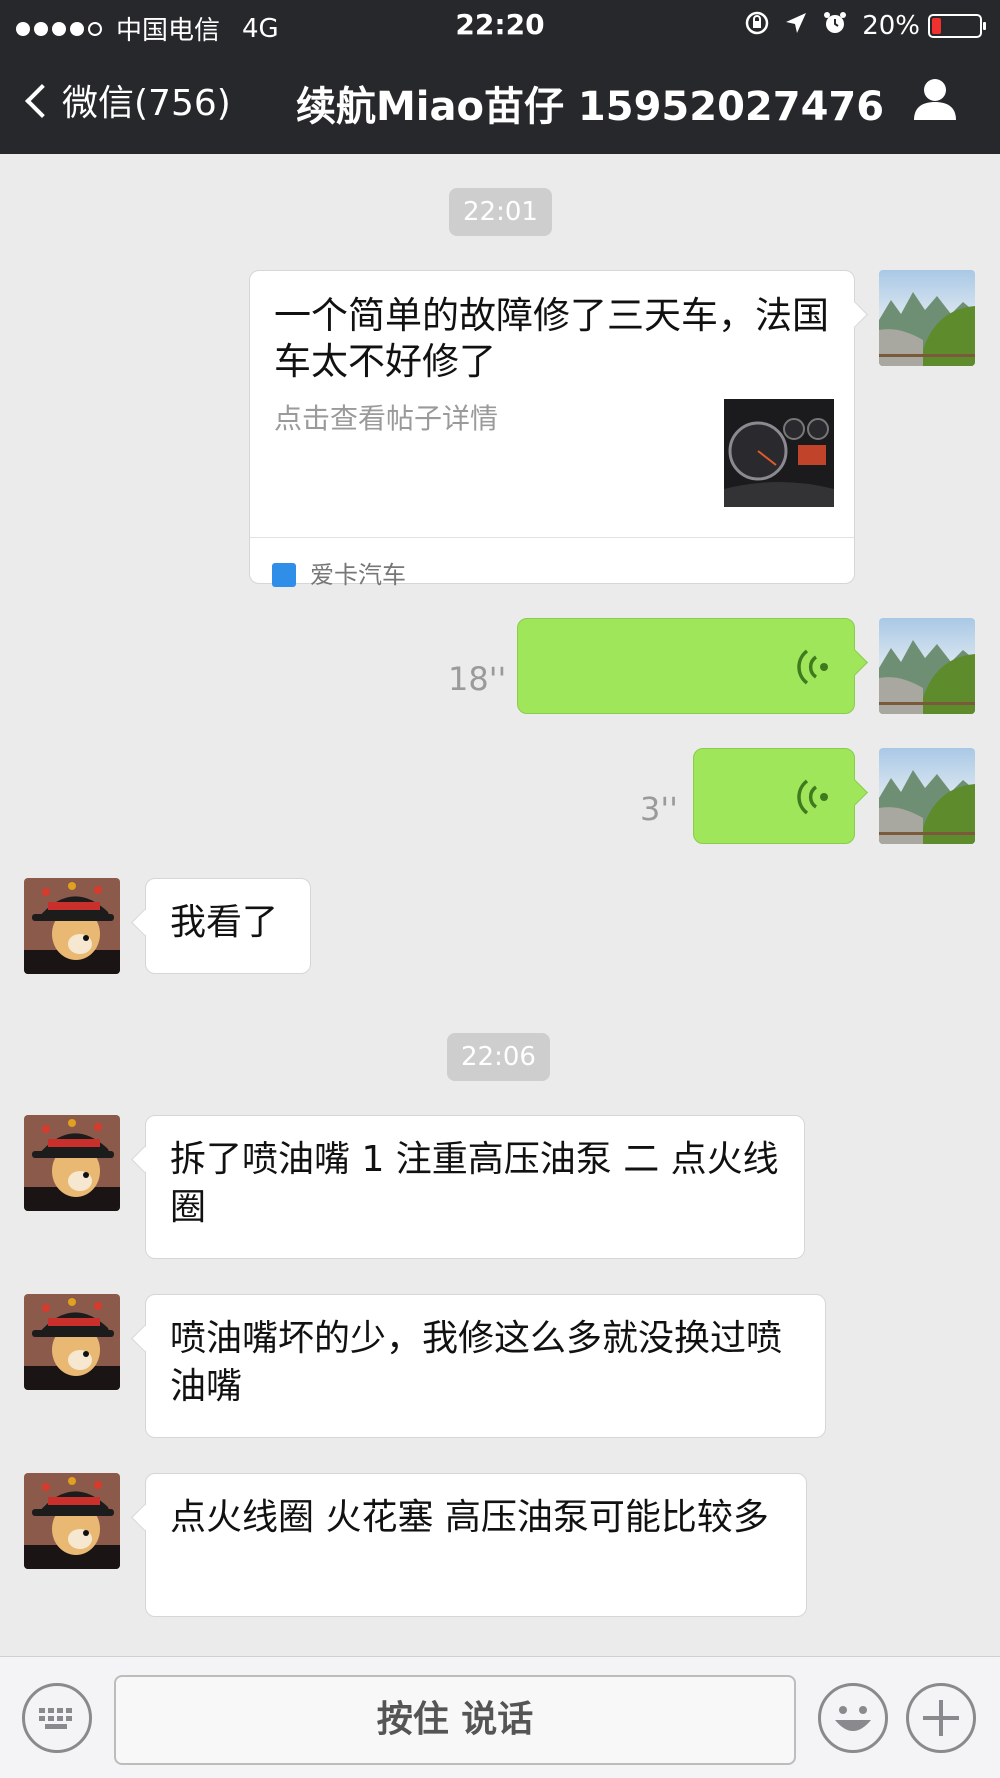  Describe the element at coordinates (552, 429) in the screenshot. I see `link-card: 一个简单的故障修了三天车，法国车太不好修了 点击查看帖子详情 爱卡汽车` at that location.